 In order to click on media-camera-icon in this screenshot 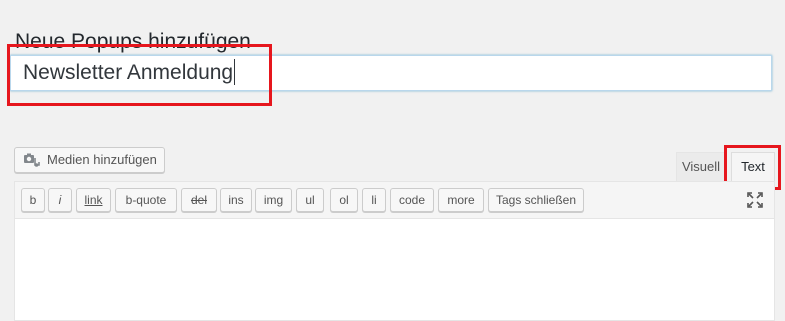, I will do `click(32, 160)`.